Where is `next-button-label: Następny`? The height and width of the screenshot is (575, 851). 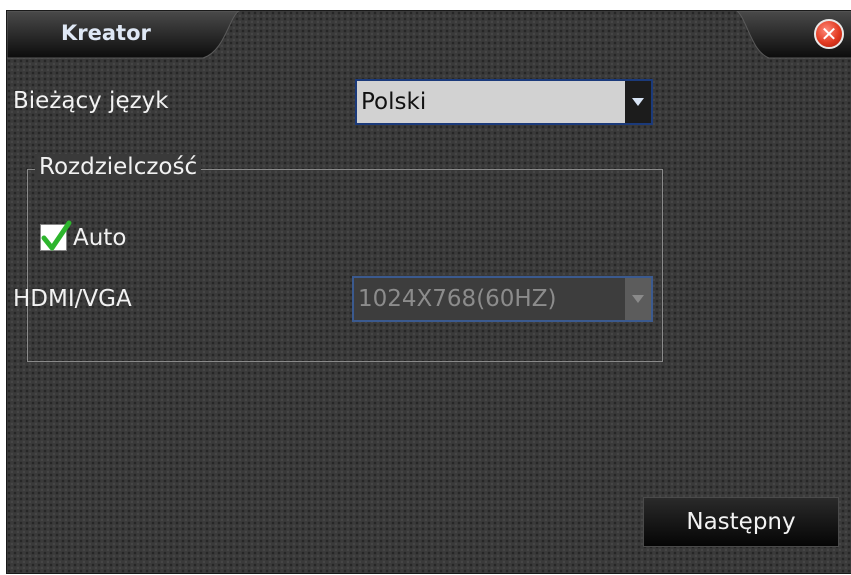 next-button-label: Następny is located at coordinates (741, 522).